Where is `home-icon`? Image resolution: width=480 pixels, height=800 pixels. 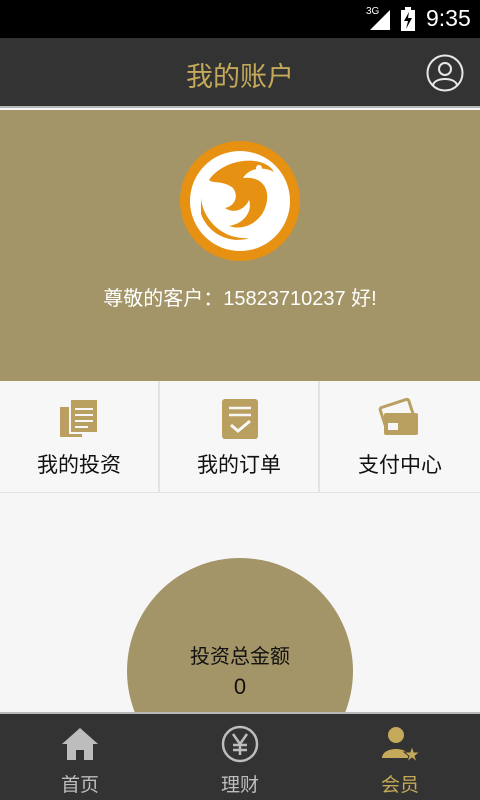 home-icon is located at coordinates (80, 744).